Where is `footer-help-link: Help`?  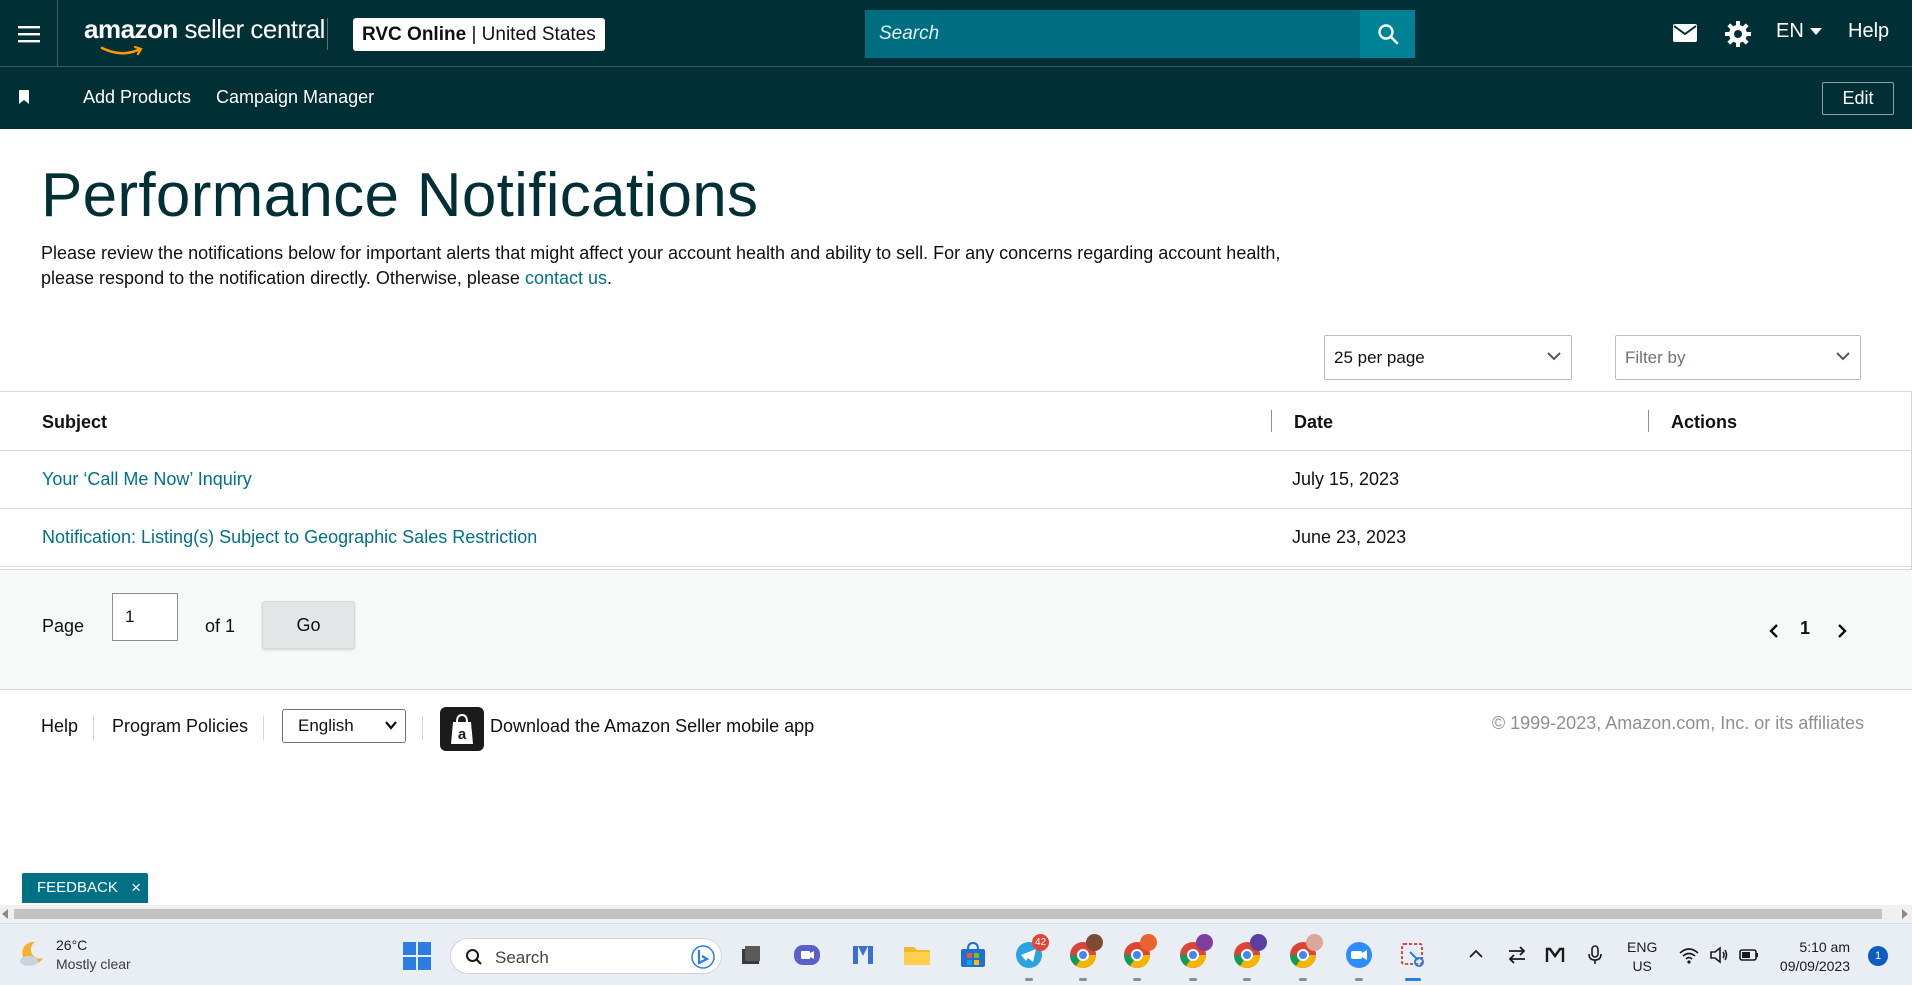
footer-help-link: Help is located at coordinates (59, 726).